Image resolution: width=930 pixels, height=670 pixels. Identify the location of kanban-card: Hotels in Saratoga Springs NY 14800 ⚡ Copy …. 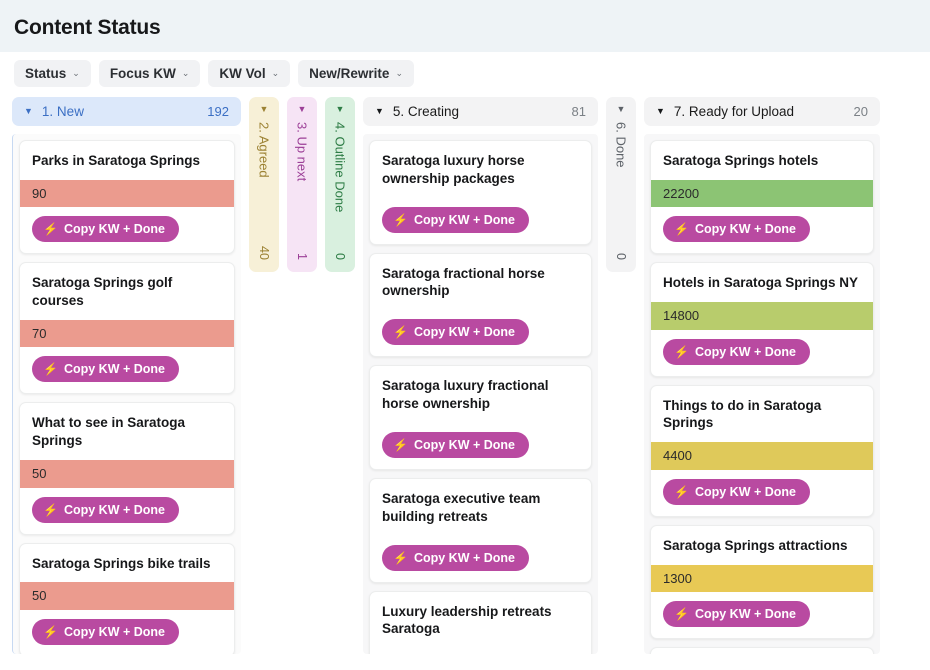
(762, 319).